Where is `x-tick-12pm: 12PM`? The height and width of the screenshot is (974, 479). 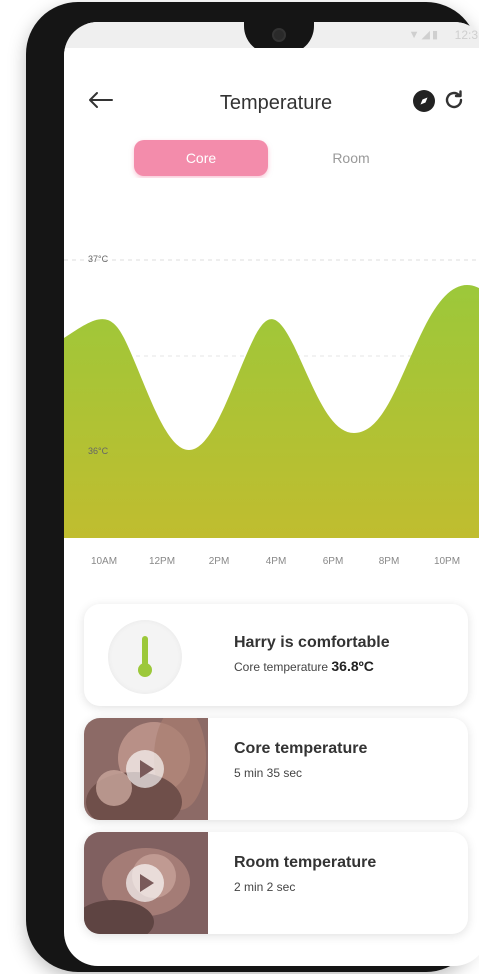
x-tick-12pm: 12PM is located at coordinates (162, 561).